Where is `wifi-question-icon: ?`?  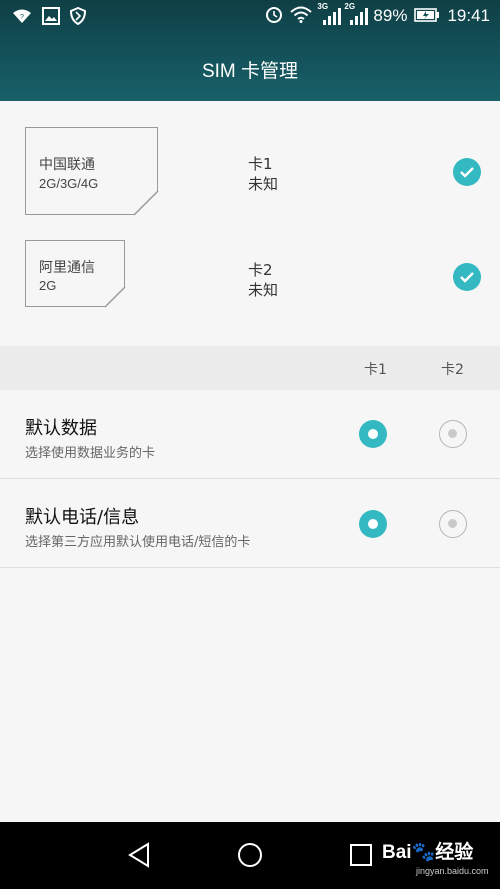 wifi-question-icon: ? is located at coordinates (22, 18).